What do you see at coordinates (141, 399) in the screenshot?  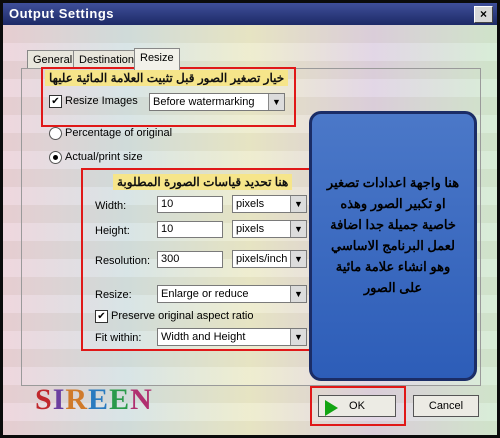 I see `logo-letter: N` at bounding box center [141, 399].